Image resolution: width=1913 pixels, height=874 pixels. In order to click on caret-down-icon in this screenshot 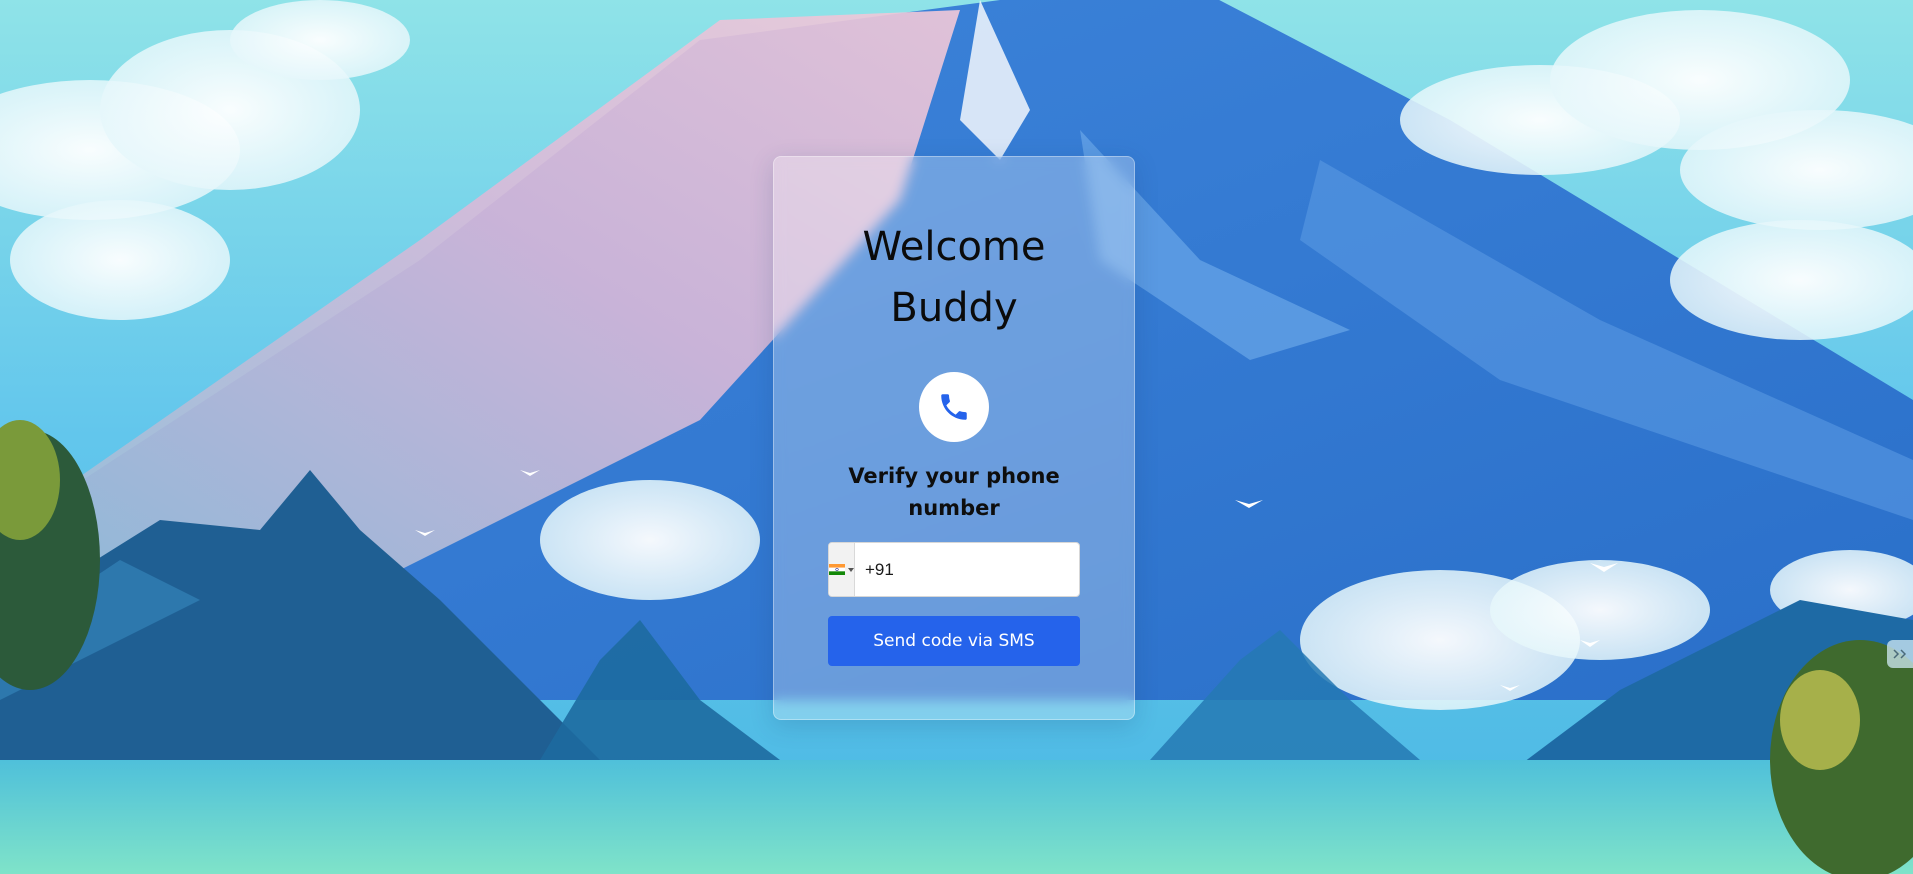, I will do `click(851, 569)`.